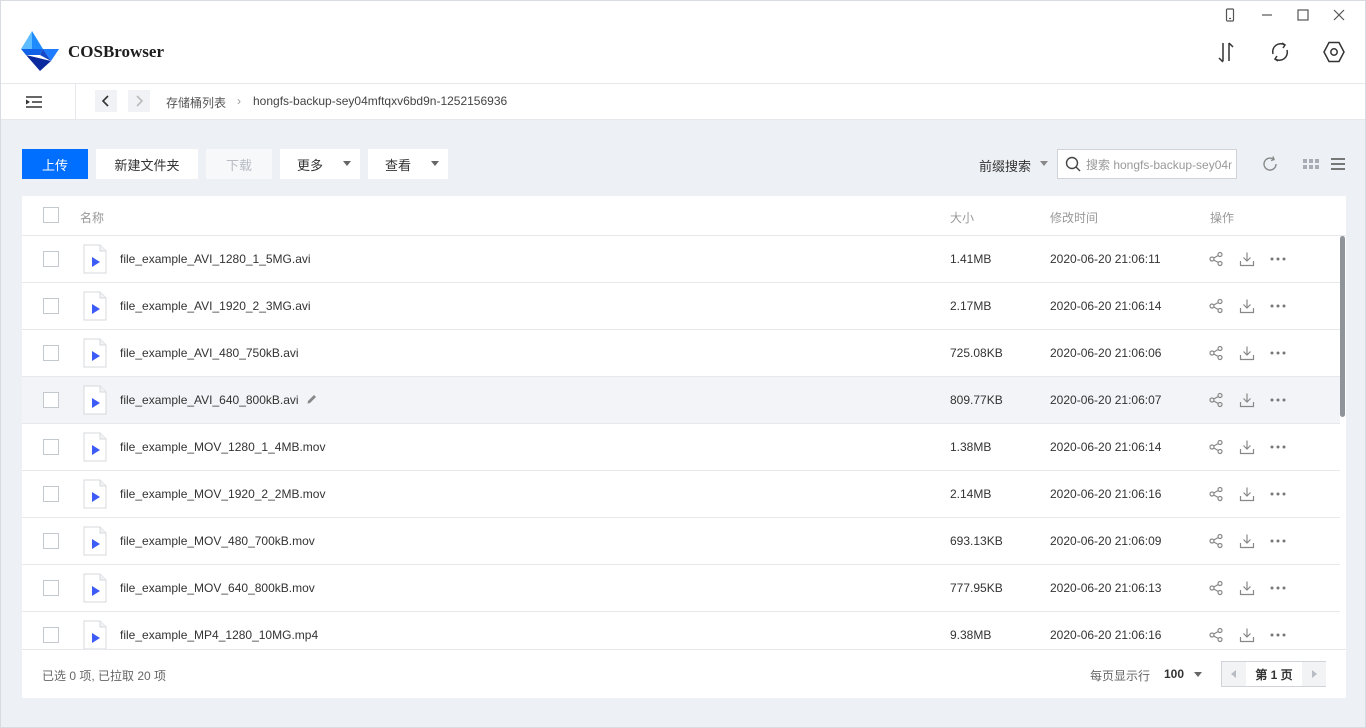 This screenshot has height=728, width=1366. Describe the element at coordinates (1280, 52) in the screenshot. I see `sync-icon` at that location.